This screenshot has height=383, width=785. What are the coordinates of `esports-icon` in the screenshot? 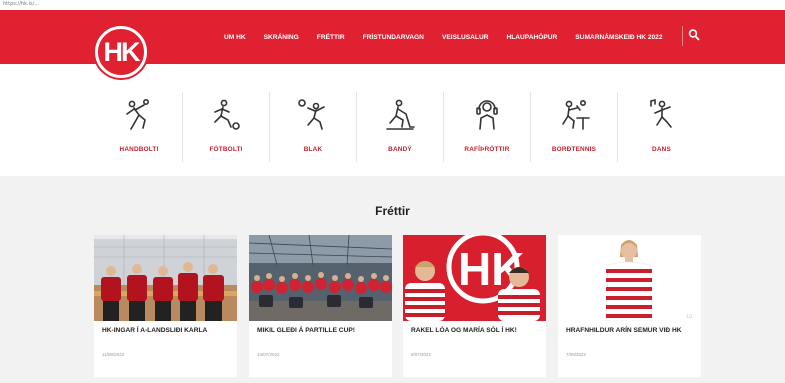 It's located at (487, 115).